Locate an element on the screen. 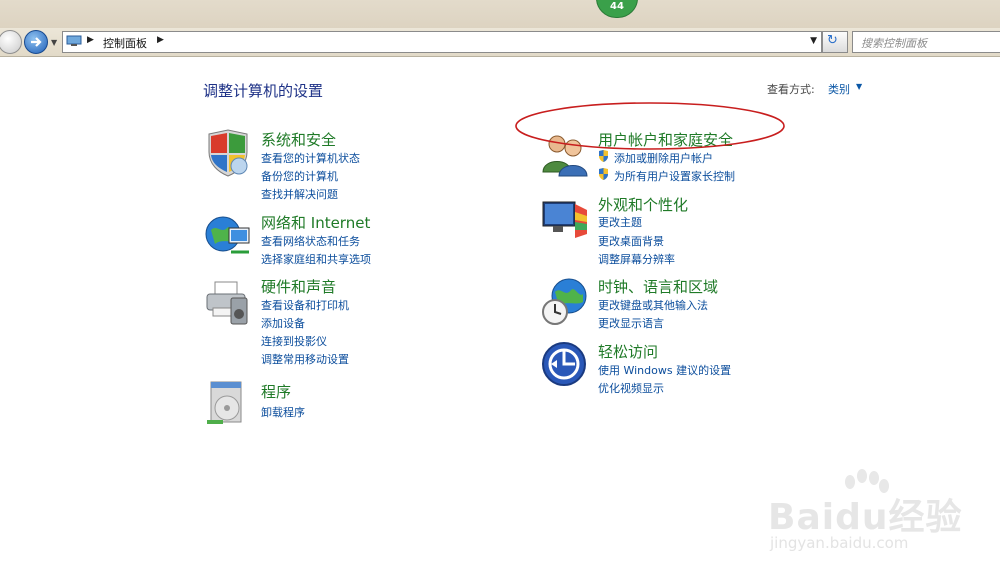 The height and width of the screenshot is (577, 1000). category-network-internet: 网络和 Internet is located at coordinates (315, 222).